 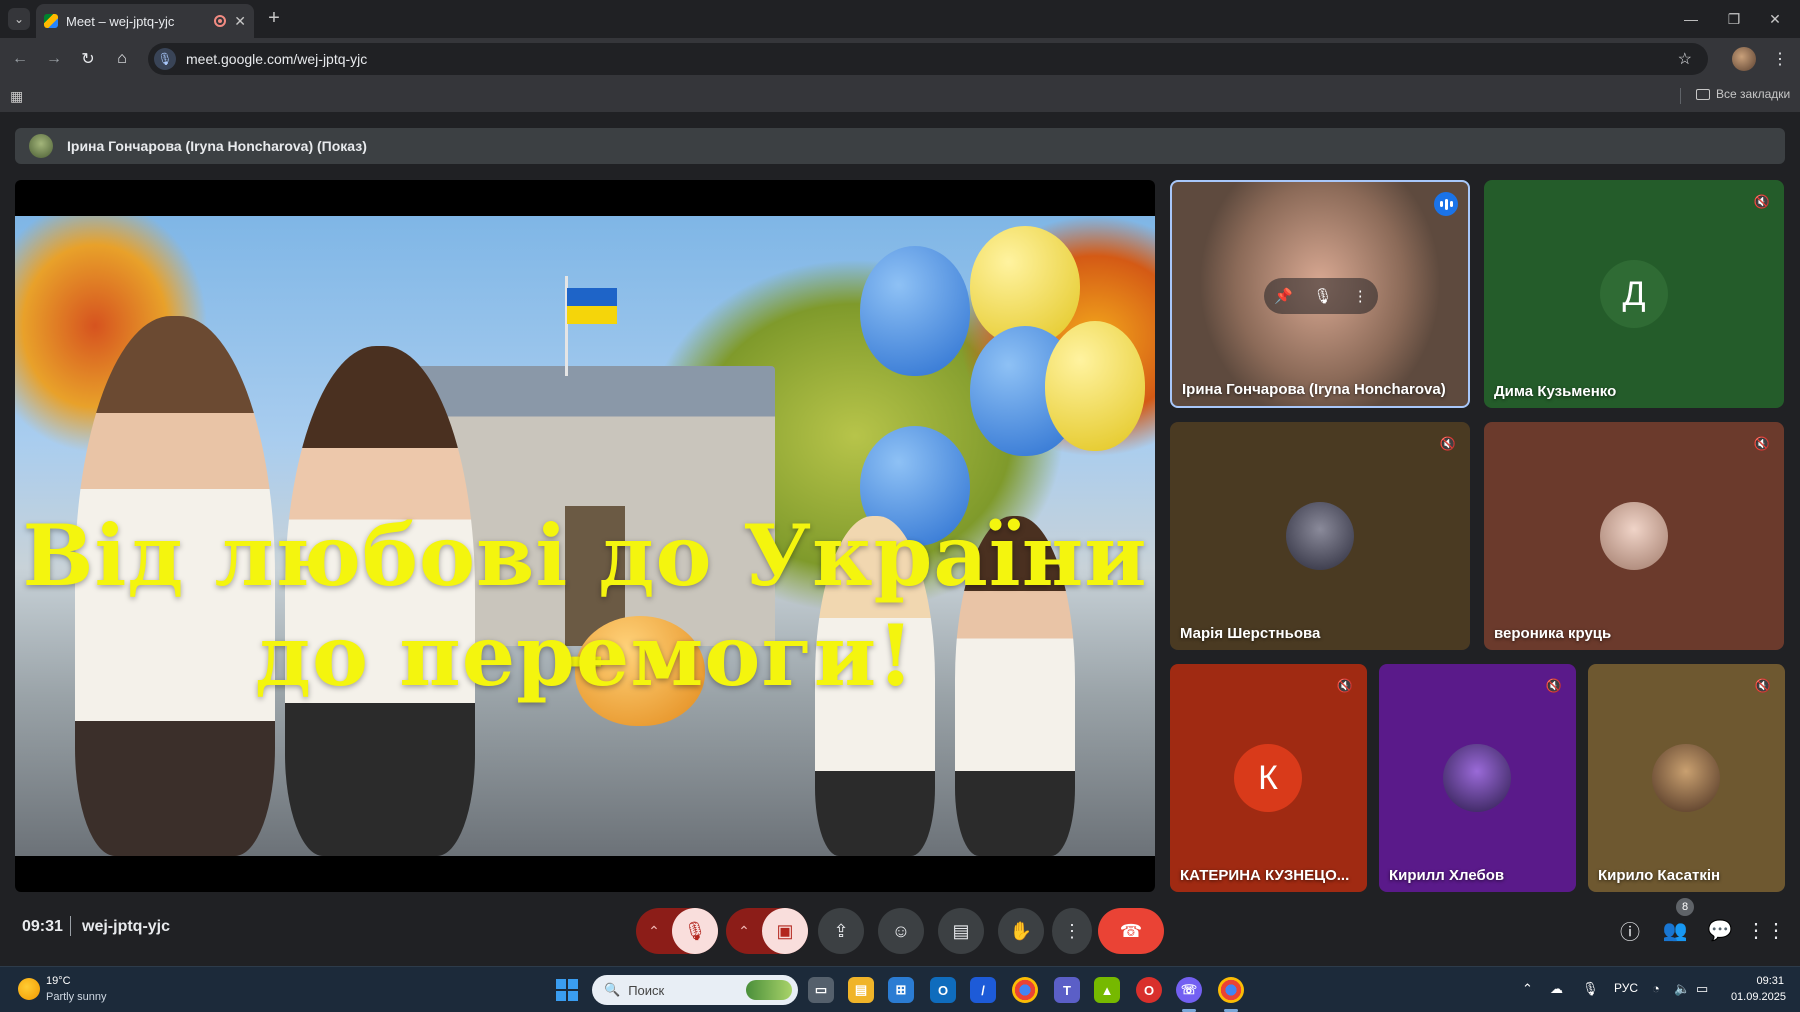 What do you see at coordinates (1025, 990) in the screenshot?
I see `chrome-icon` at bounding box center [1025, 990].